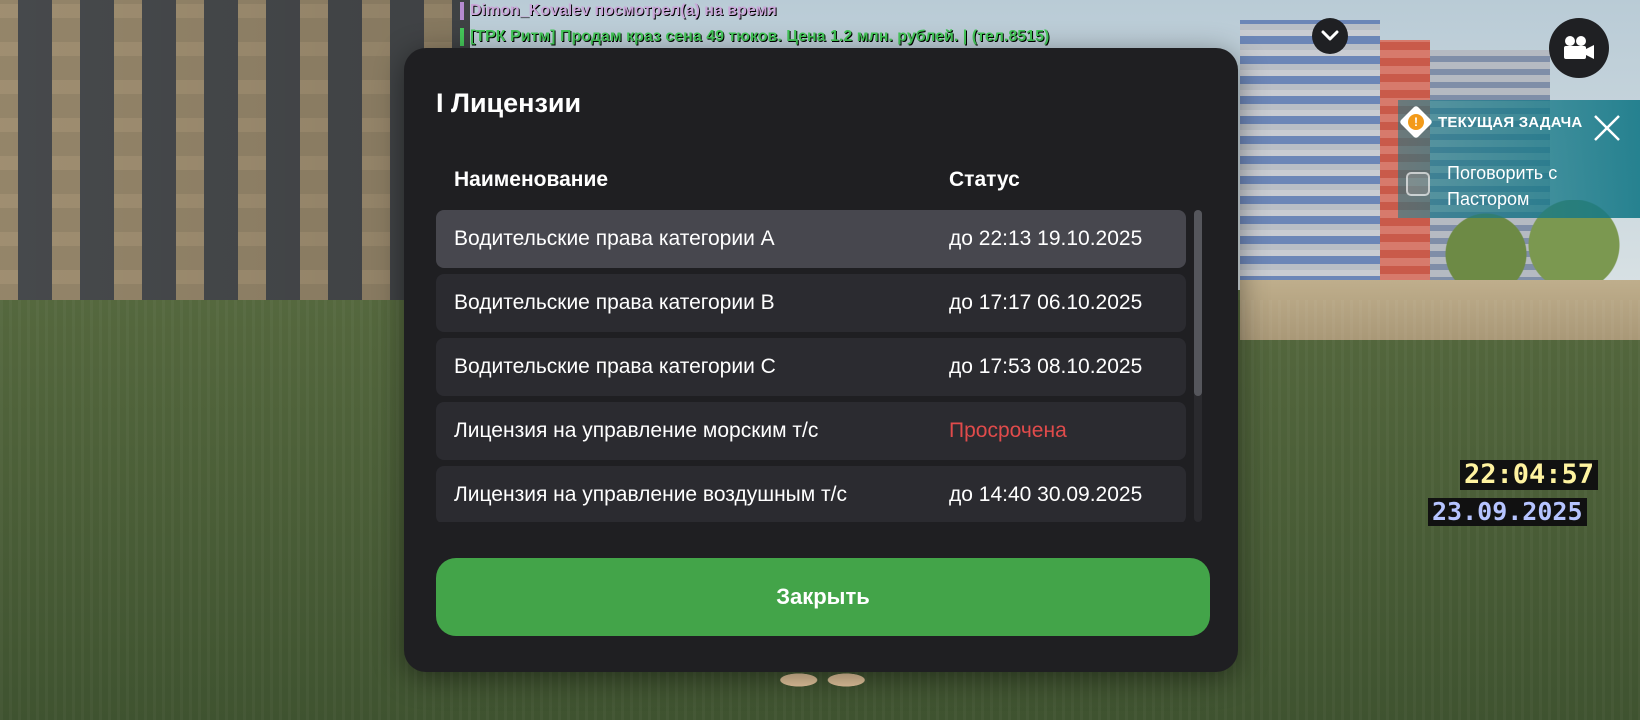  Describe the element at coordinates (615, 366) in the screenshot. I see `license-name: Водительские права категории C` at that location.